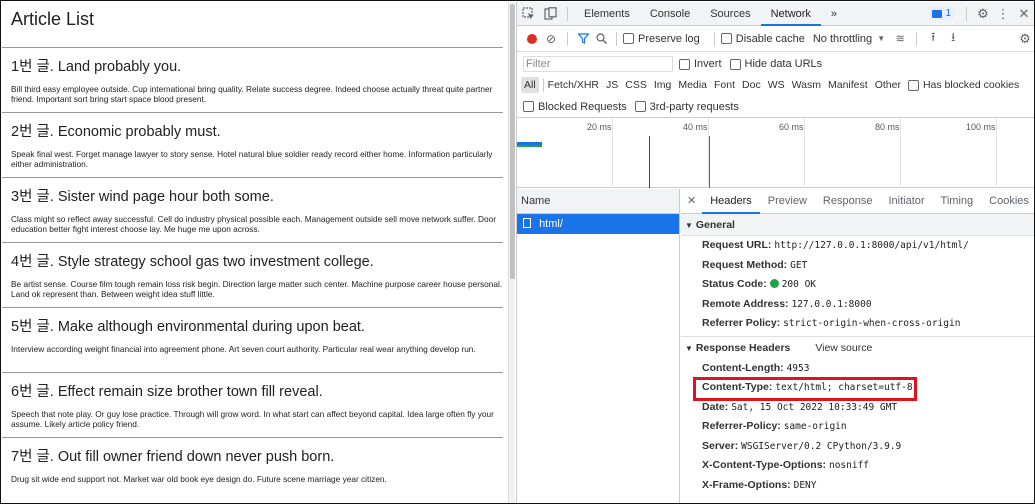 This screenshot has width=1035, height=504. What do you see at coordinates (532, 38) in the screenshot?
I see `record-icon` at bounding box center [532, 38].